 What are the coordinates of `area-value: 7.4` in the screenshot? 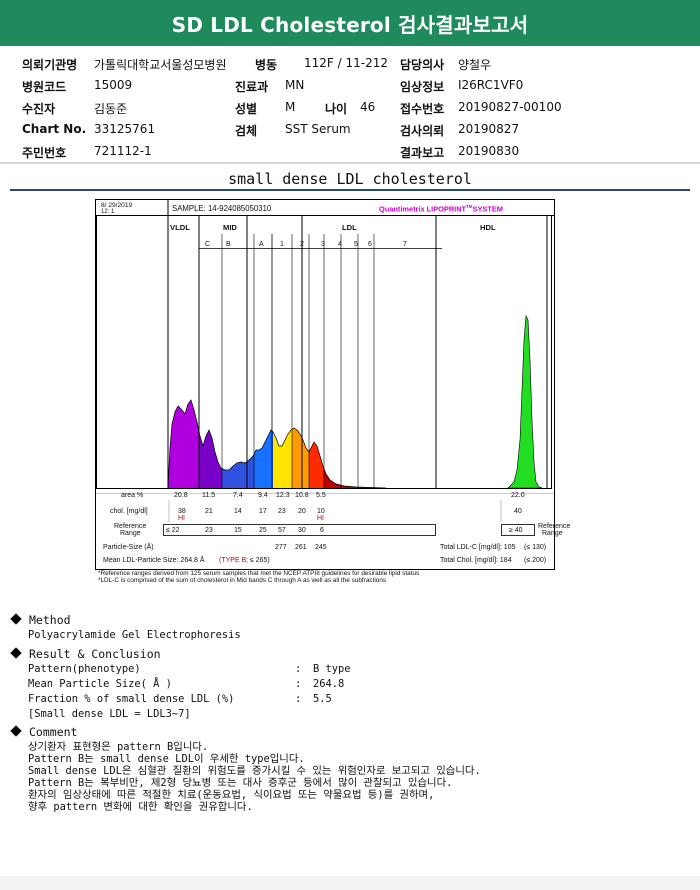 It's located at (238, 495).